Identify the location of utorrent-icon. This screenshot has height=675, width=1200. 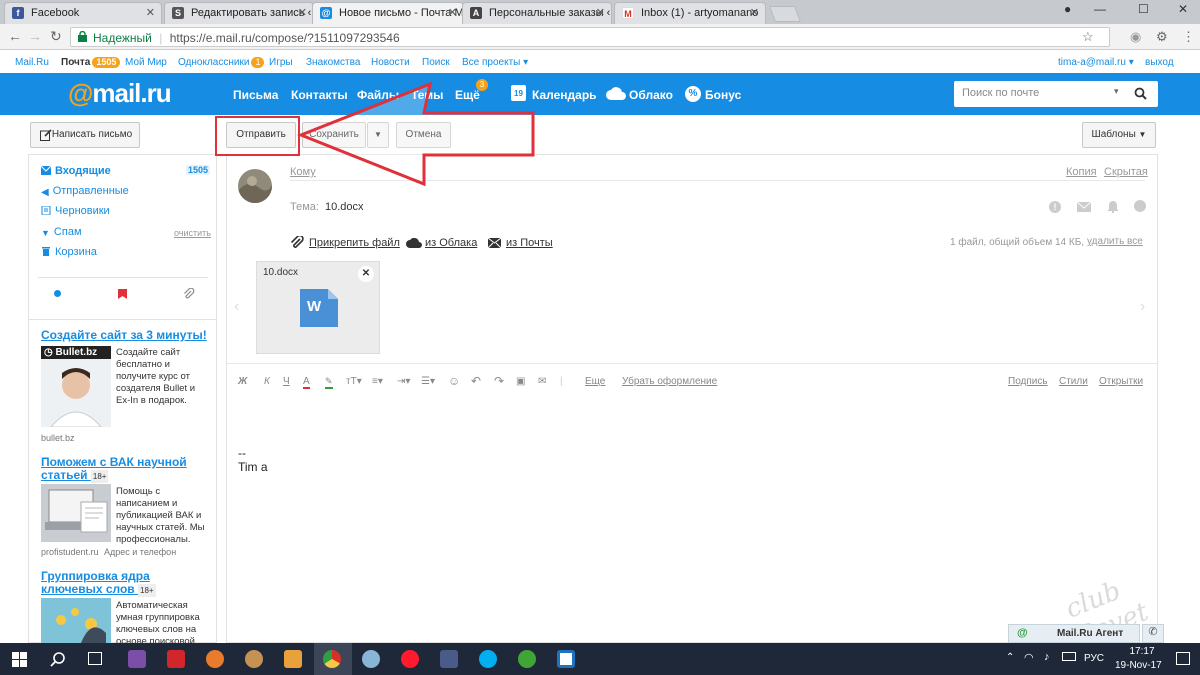
(527, 659).